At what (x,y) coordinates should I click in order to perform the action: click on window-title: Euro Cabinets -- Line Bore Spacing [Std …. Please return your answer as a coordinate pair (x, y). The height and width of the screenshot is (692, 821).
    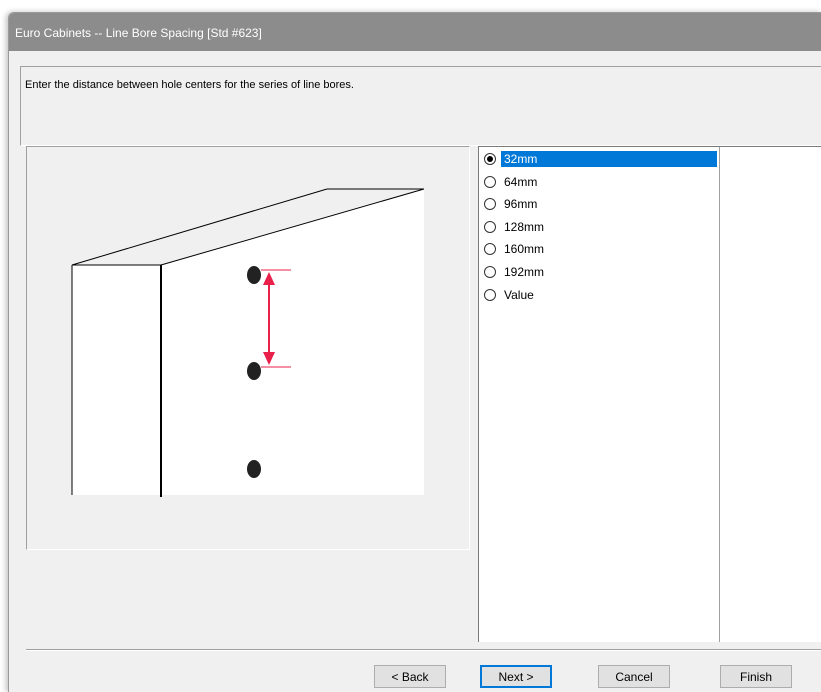
    Looking at the image, I should click on (138, 33).